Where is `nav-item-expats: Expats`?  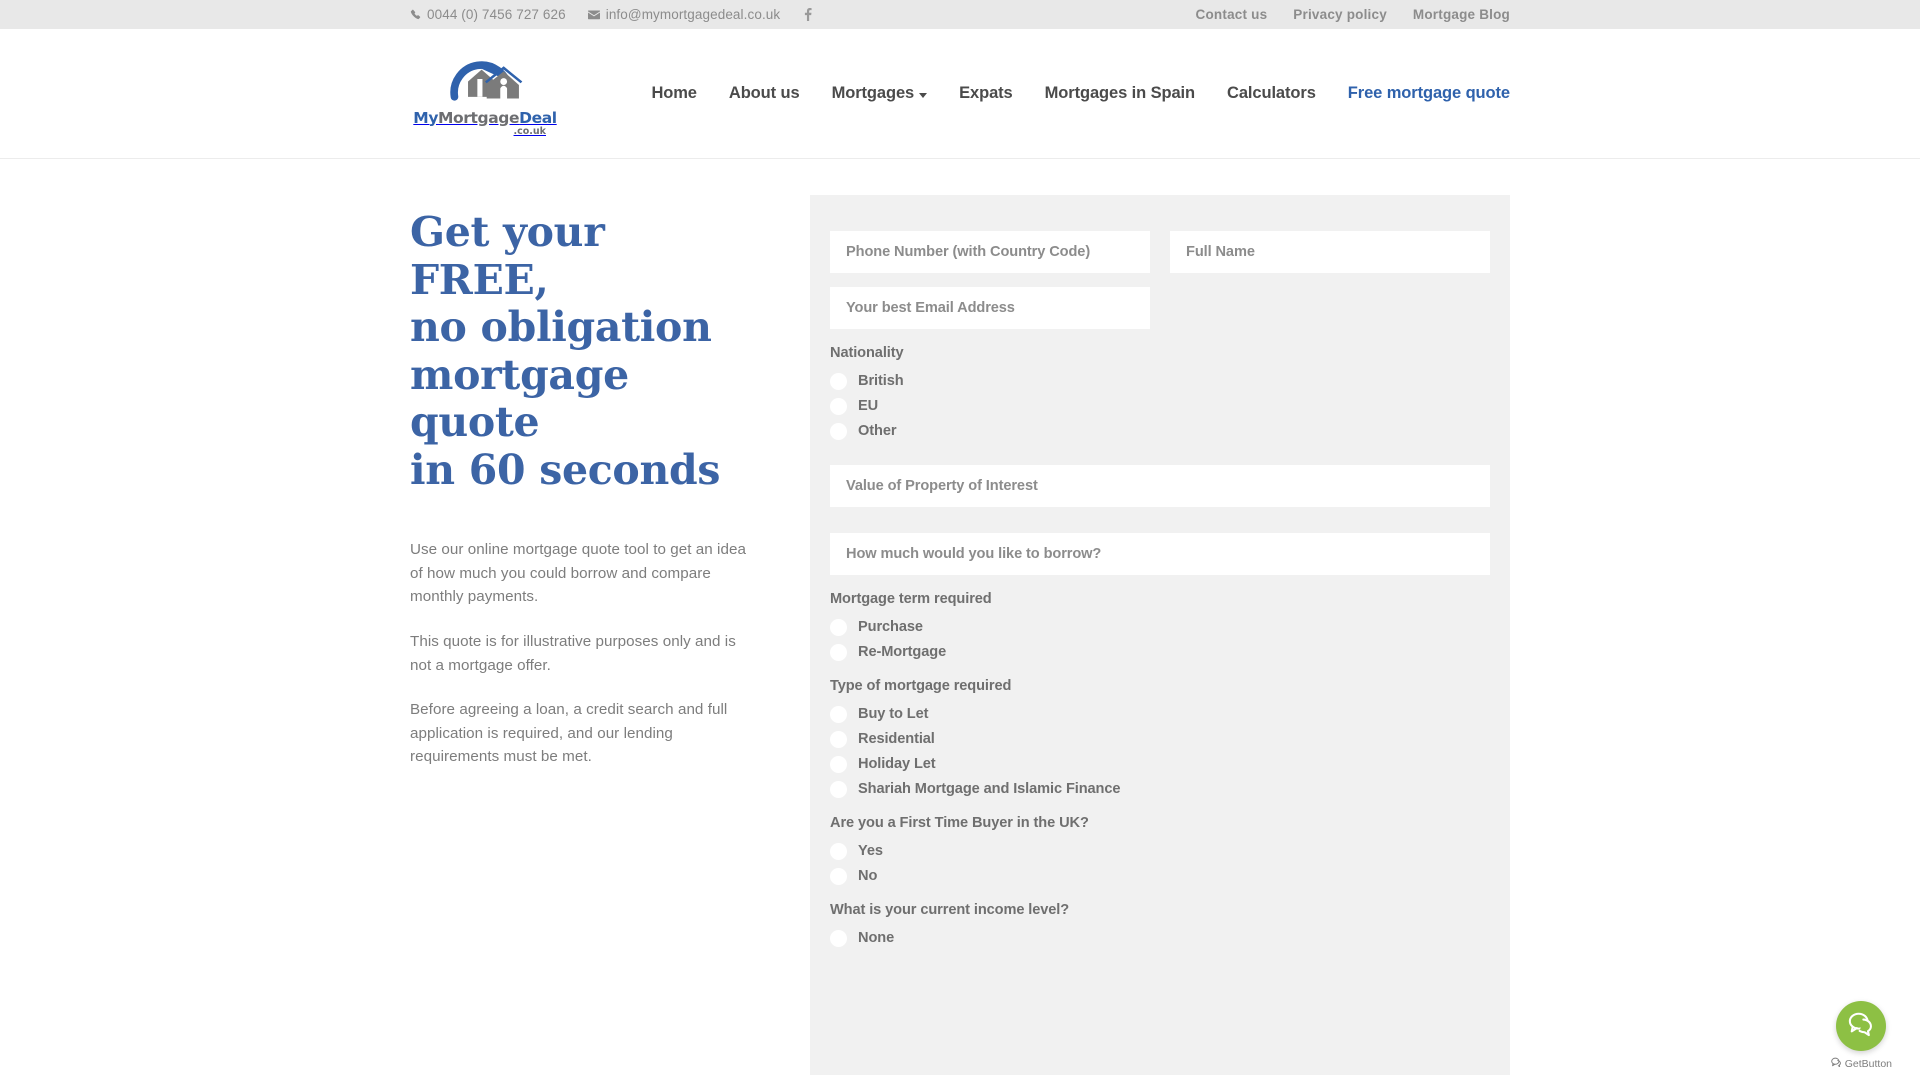
nav-item-expats: Expats is located at coordinates (986, 93).